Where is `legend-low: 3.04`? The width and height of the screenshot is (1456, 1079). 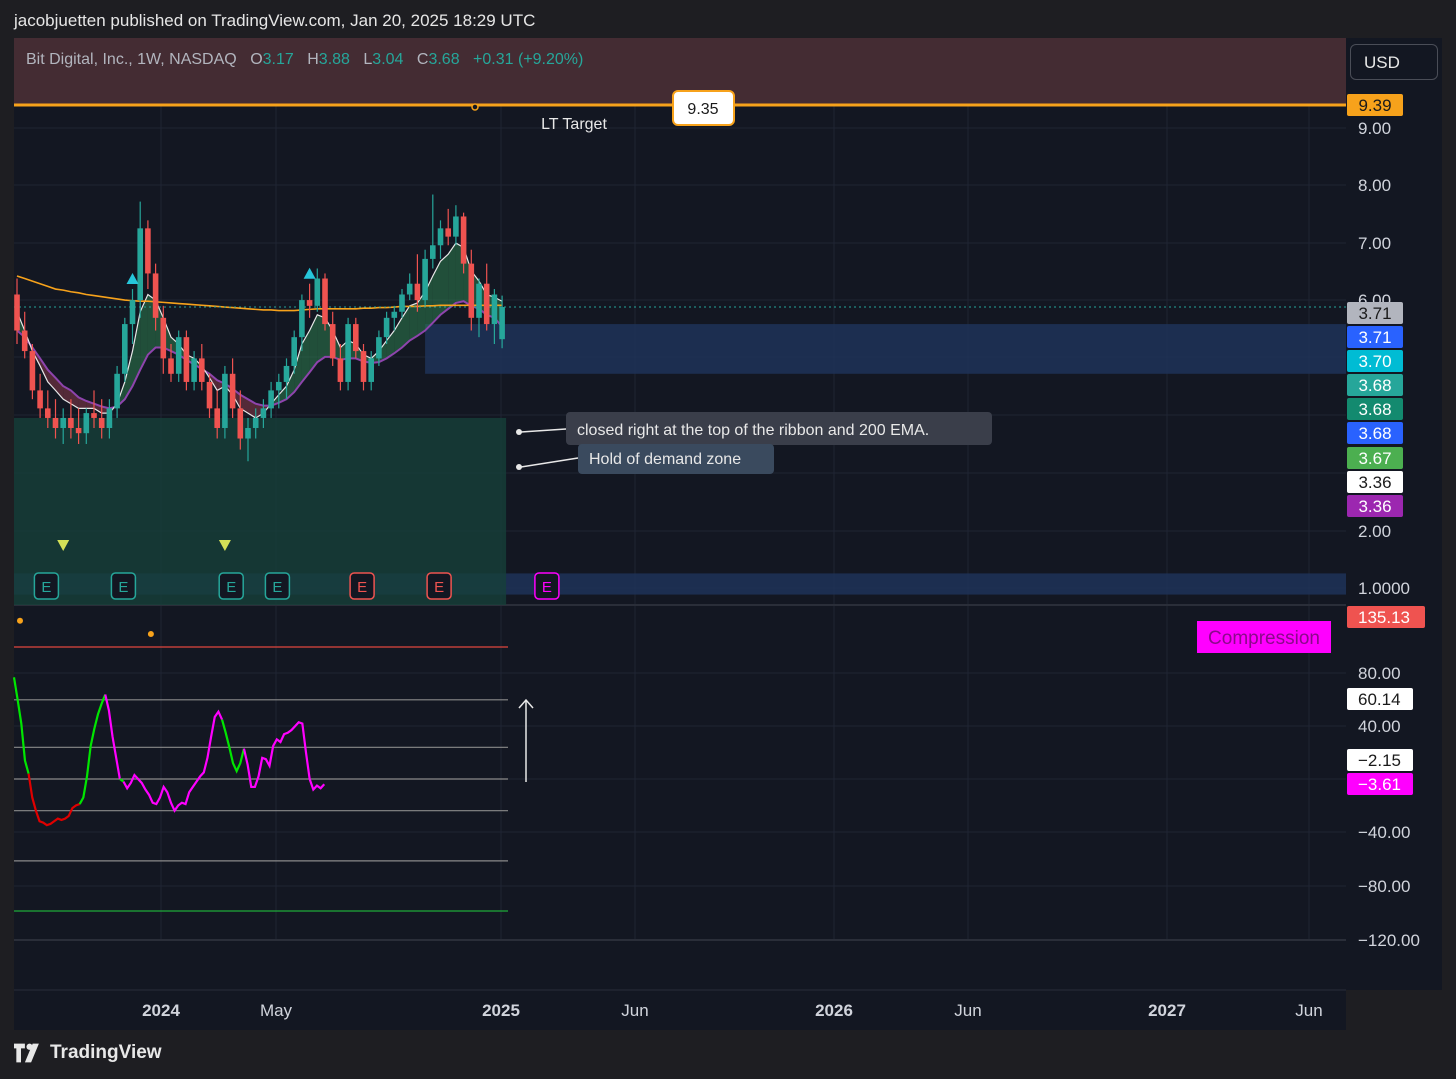
legend-low: 3.04 is located at coordinates (388, 59).